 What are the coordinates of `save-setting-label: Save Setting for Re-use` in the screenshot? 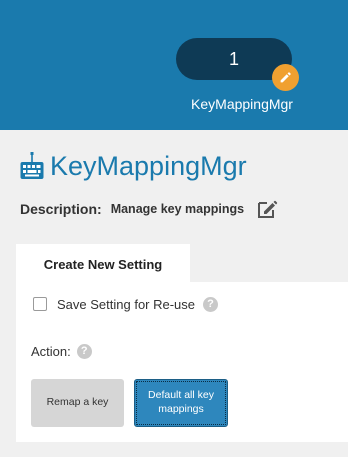 It's located at (126, 304).